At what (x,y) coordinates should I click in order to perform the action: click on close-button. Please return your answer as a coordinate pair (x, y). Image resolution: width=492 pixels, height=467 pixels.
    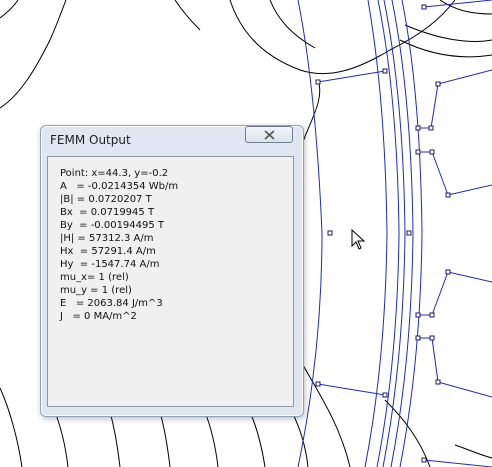
    Looking at the image, I should click on (269, 134).